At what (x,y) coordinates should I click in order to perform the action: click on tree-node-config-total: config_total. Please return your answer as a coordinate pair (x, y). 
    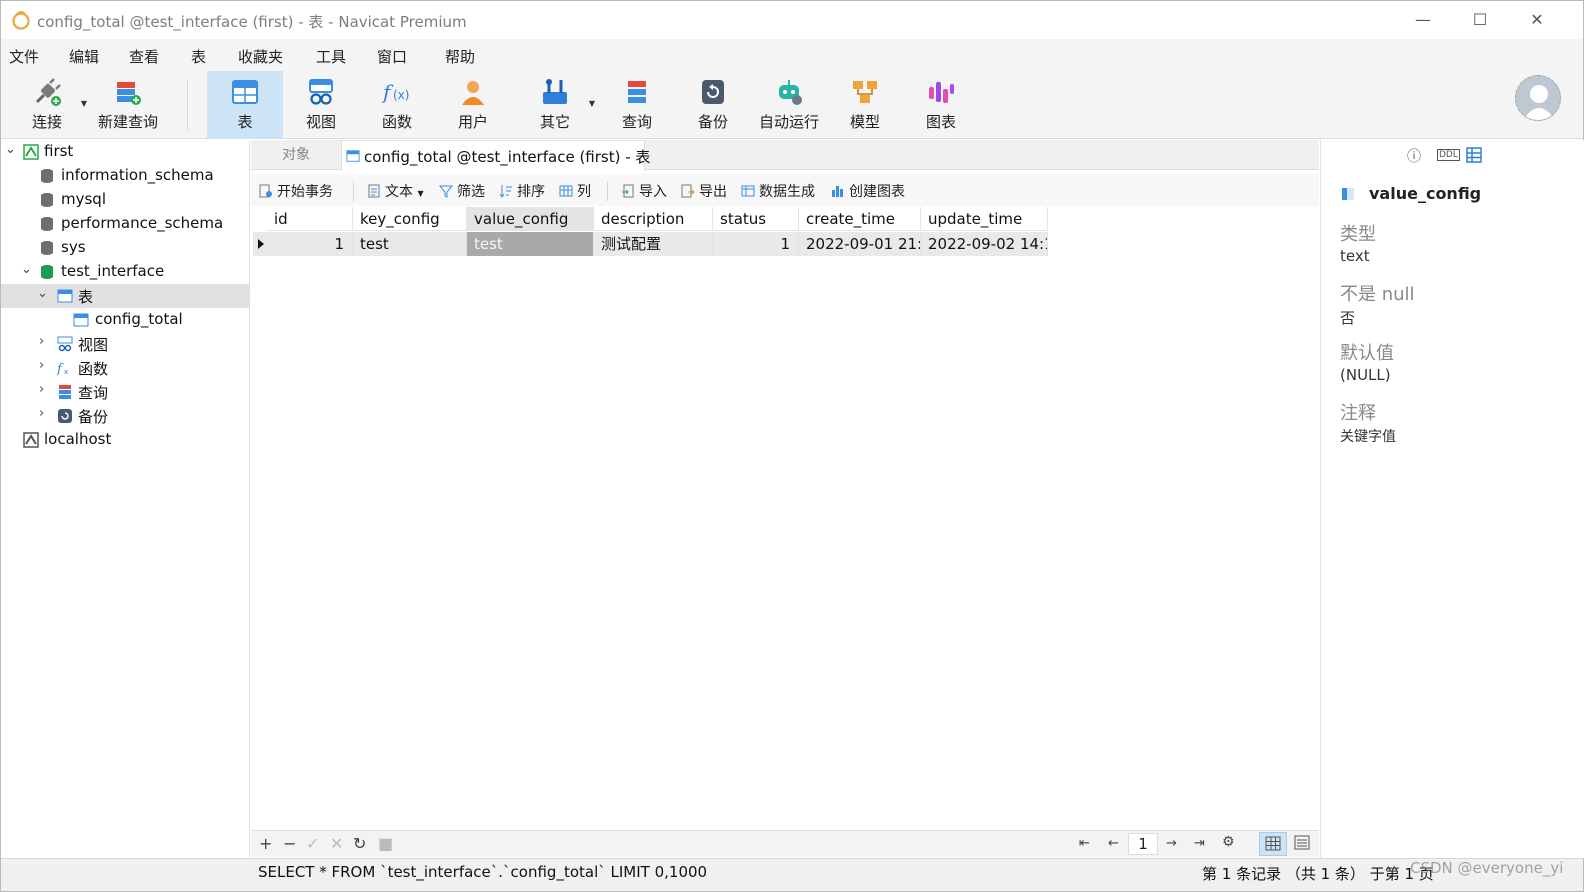
    Looking at the image, I should click on (125, 320).